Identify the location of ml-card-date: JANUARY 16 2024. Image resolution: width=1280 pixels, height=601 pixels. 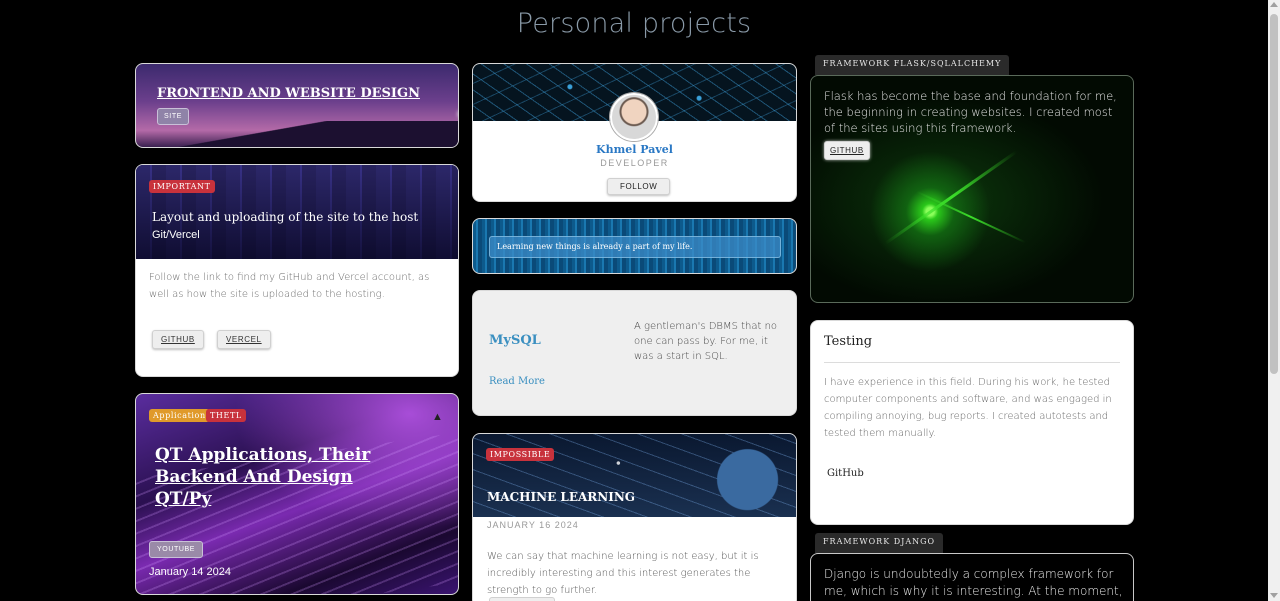
(533, 525).